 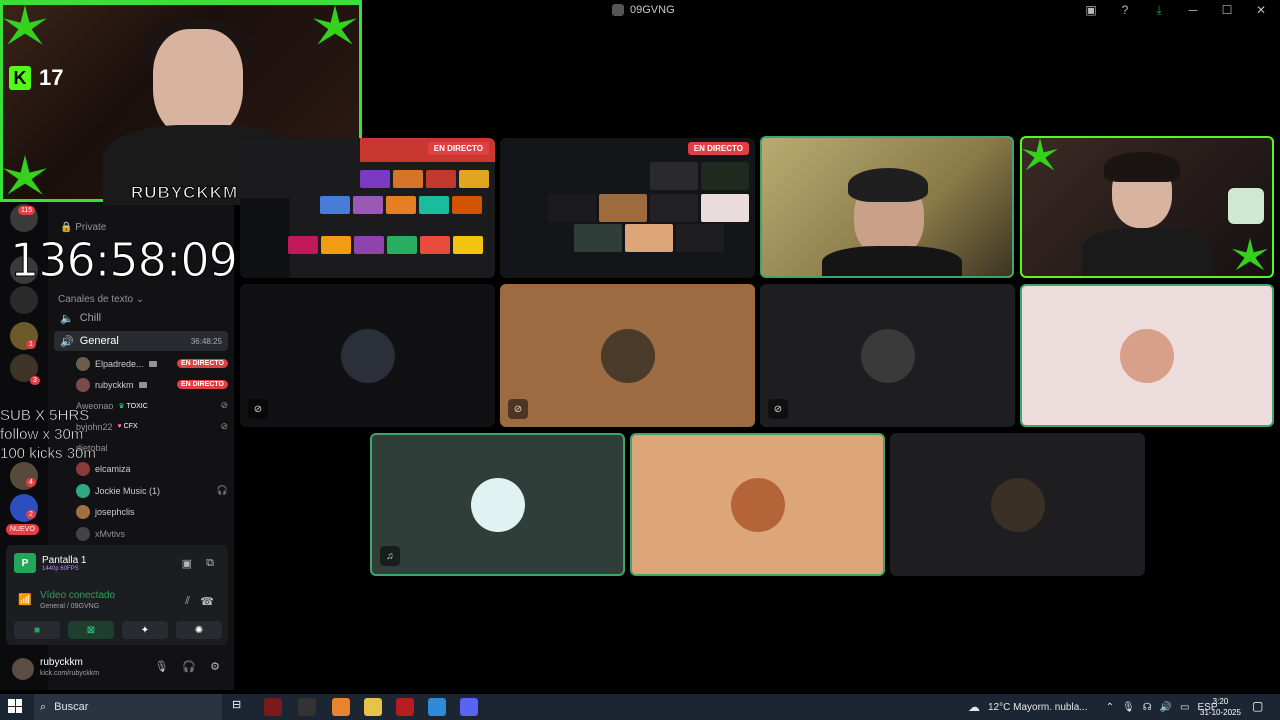 What do you see at coordinates (152, 511) in the screenshot?
I see `voice-user: josephclis` at bounding box center [152, 511].